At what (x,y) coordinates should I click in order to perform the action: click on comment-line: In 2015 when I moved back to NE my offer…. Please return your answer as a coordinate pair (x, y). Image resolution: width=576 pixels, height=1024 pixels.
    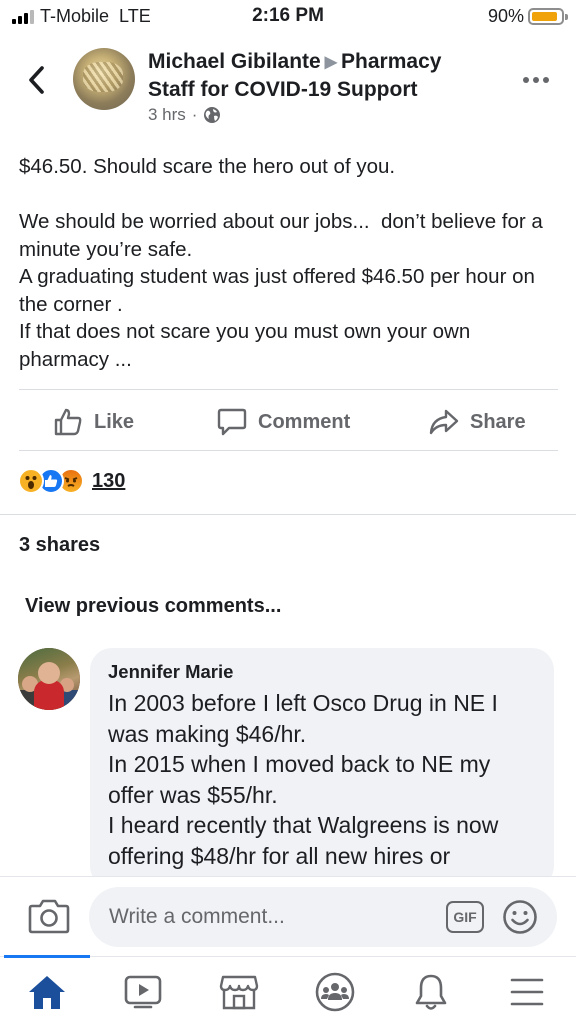
    Looking at the image, I should click on (299, 779).